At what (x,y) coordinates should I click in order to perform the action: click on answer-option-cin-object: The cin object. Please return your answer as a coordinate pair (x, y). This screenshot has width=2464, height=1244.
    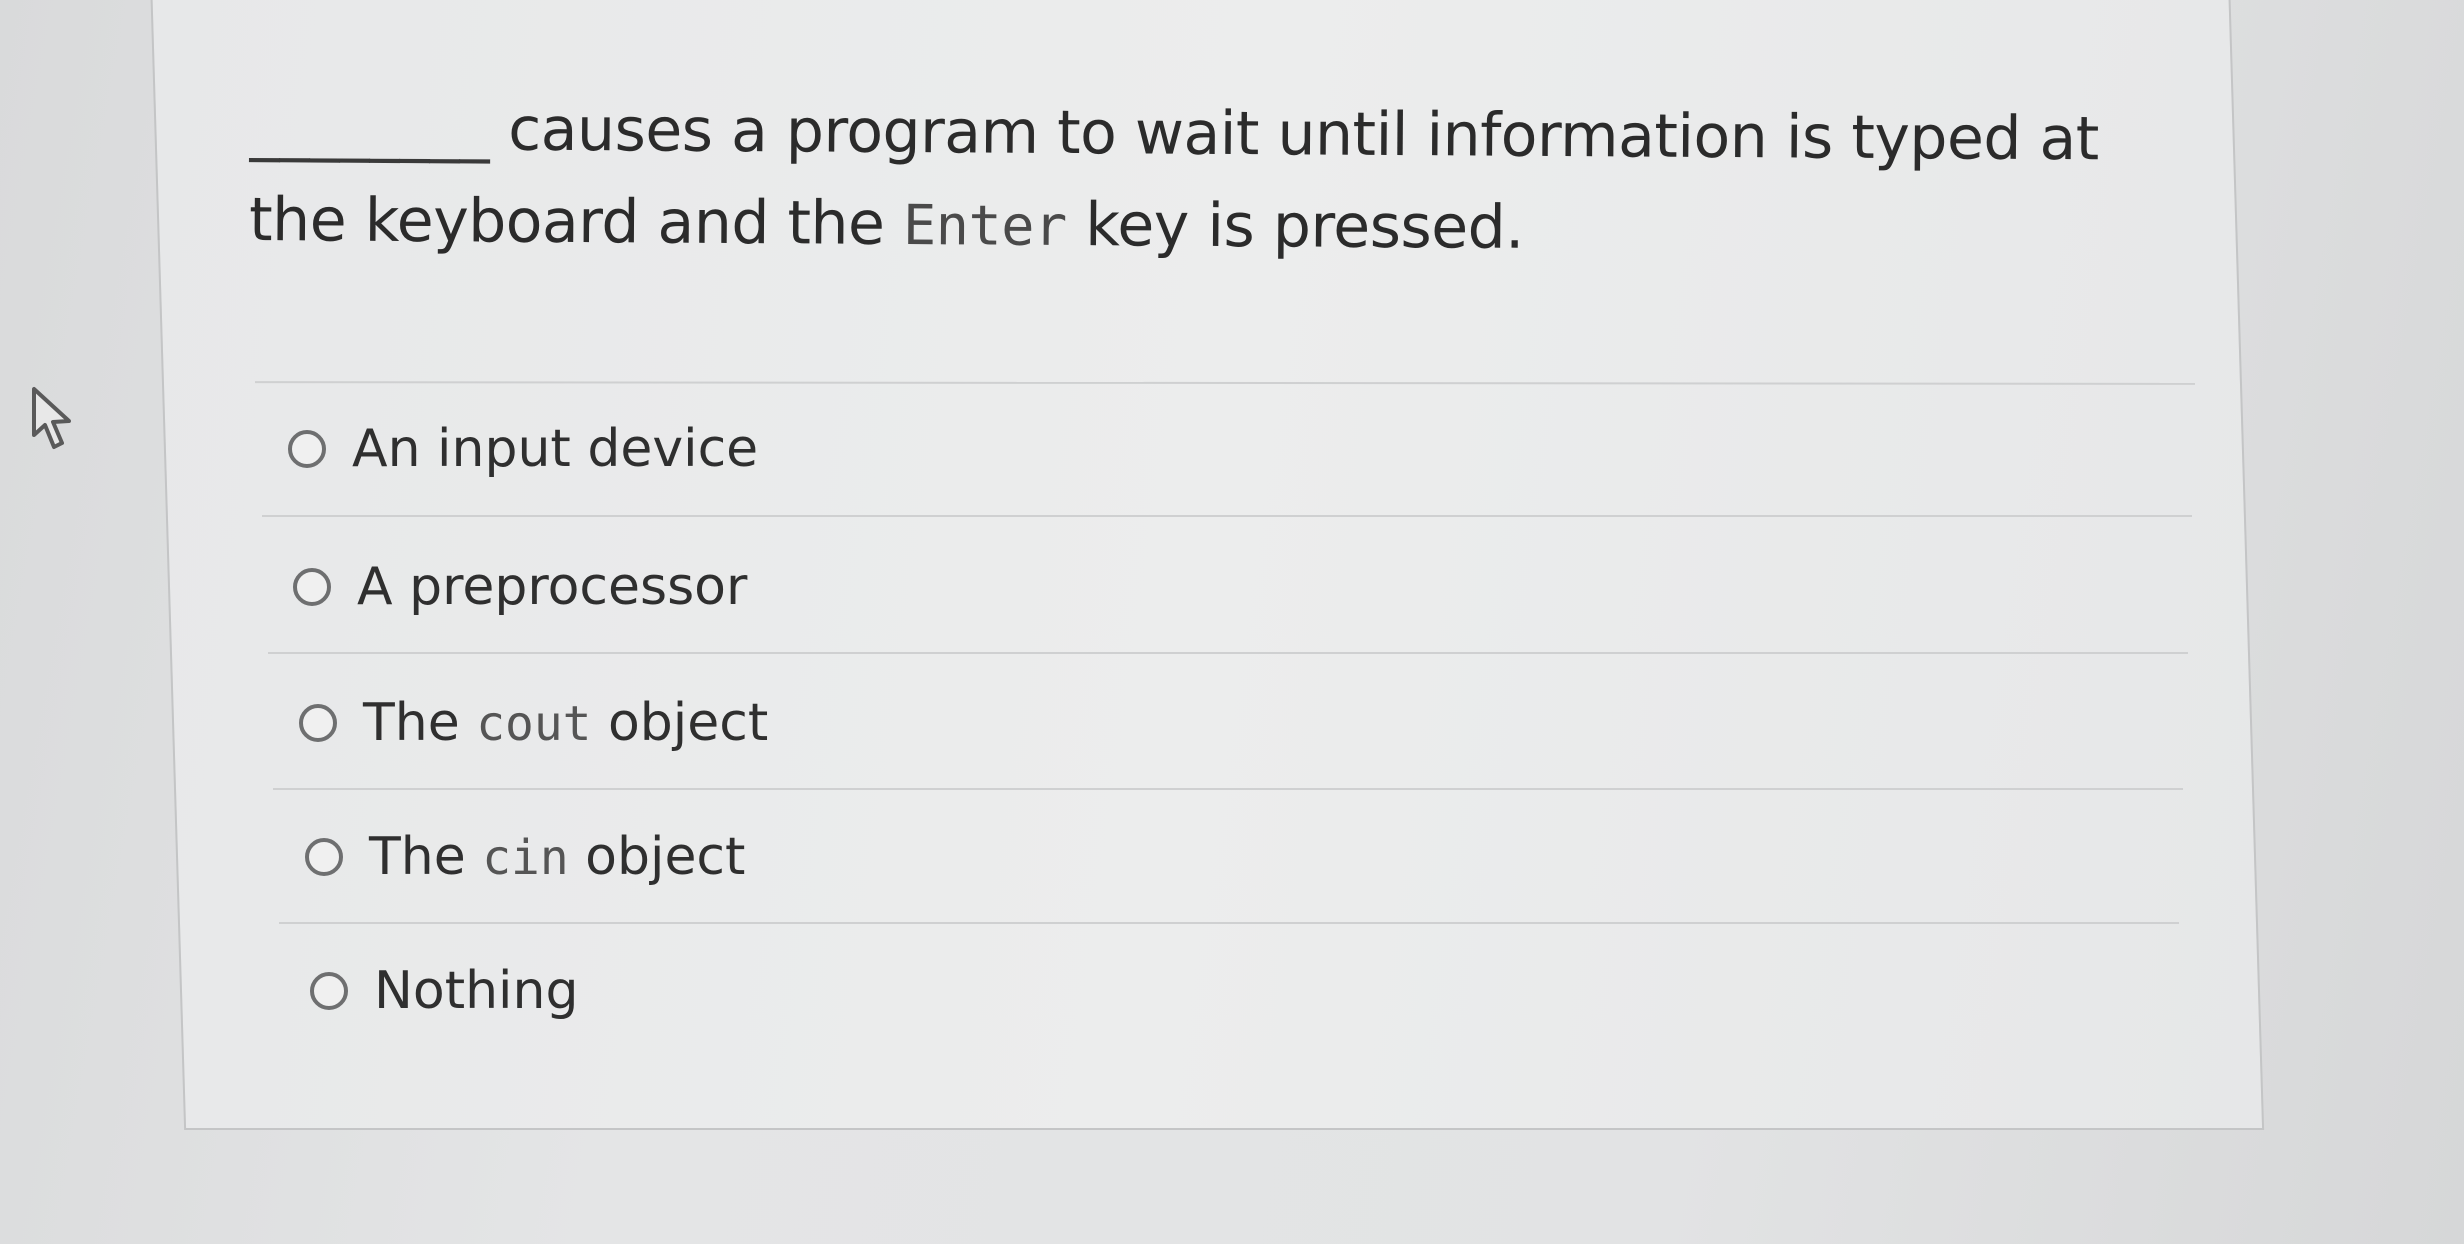
    Looking at the image, I should click on (525, 857).